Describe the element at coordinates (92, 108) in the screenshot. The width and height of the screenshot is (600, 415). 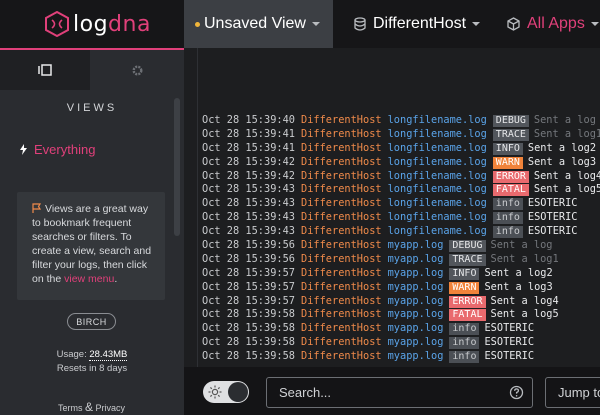
I see `views-heading: VIEWS` at that location.